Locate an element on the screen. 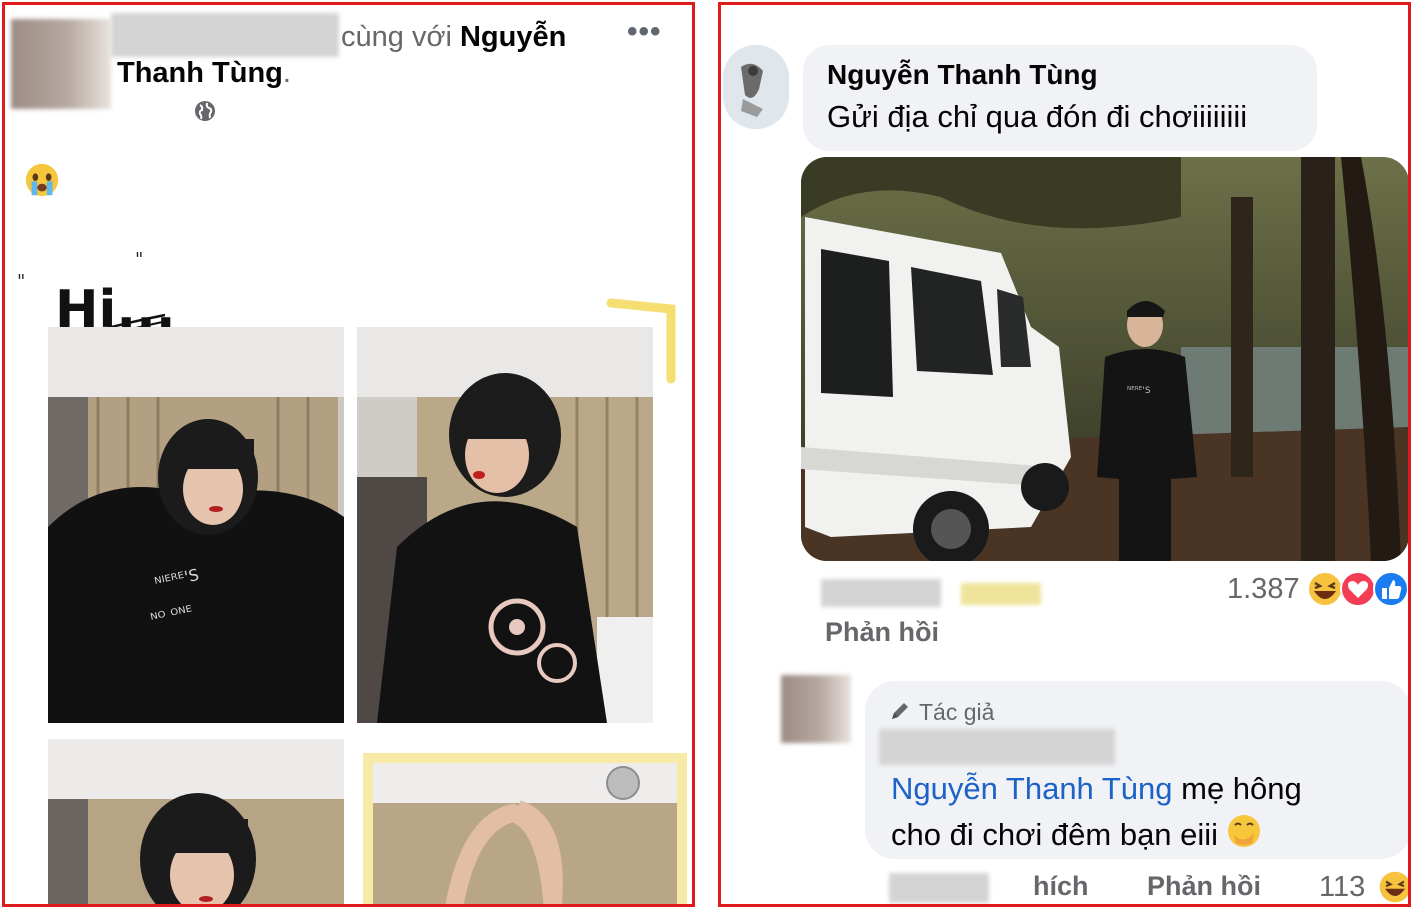 Image resolution: width=1413 pixels, height=909 pixels. tagged-name-part2: Thanh Tùng is located at coordinates (200, 73).